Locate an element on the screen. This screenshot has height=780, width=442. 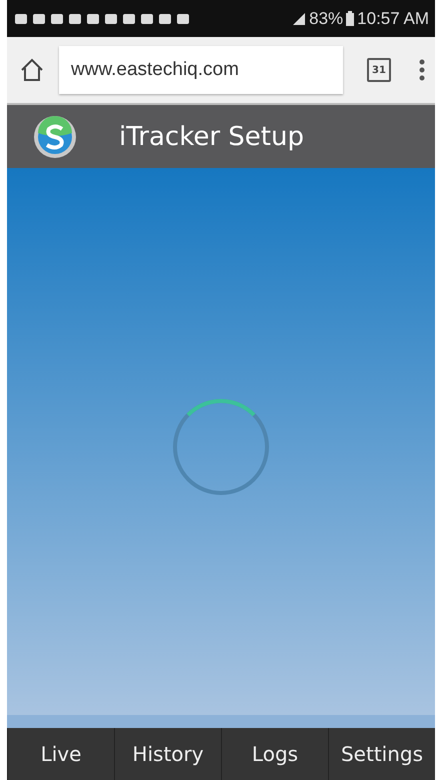
logo-icon is located at coordinates (55, 136).